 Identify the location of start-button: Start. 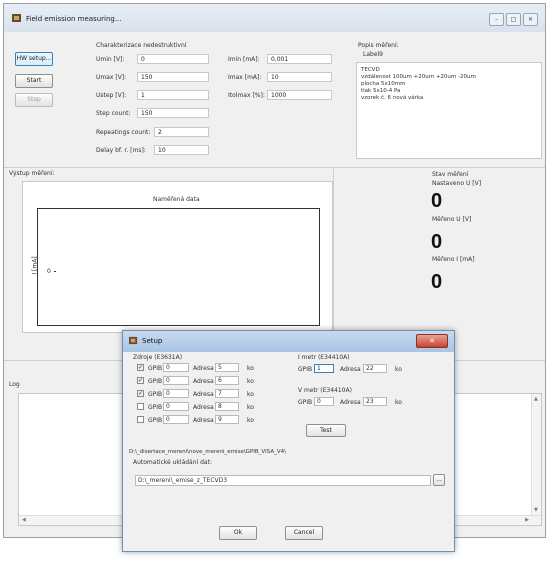
(34, 81).